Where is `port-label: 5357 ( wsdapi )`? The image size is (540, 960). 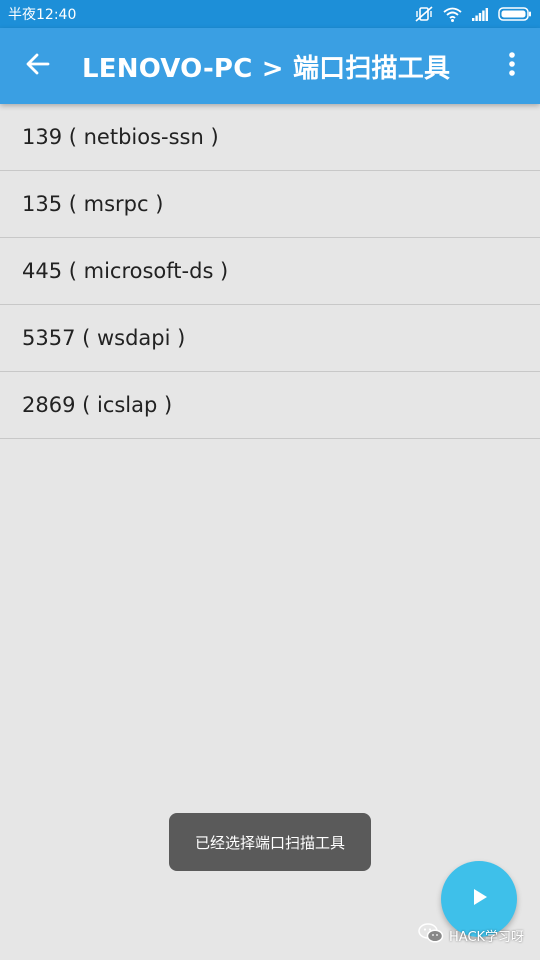 port-label: 5357 ( wsdapi ) is located at coordinates (104, 338).